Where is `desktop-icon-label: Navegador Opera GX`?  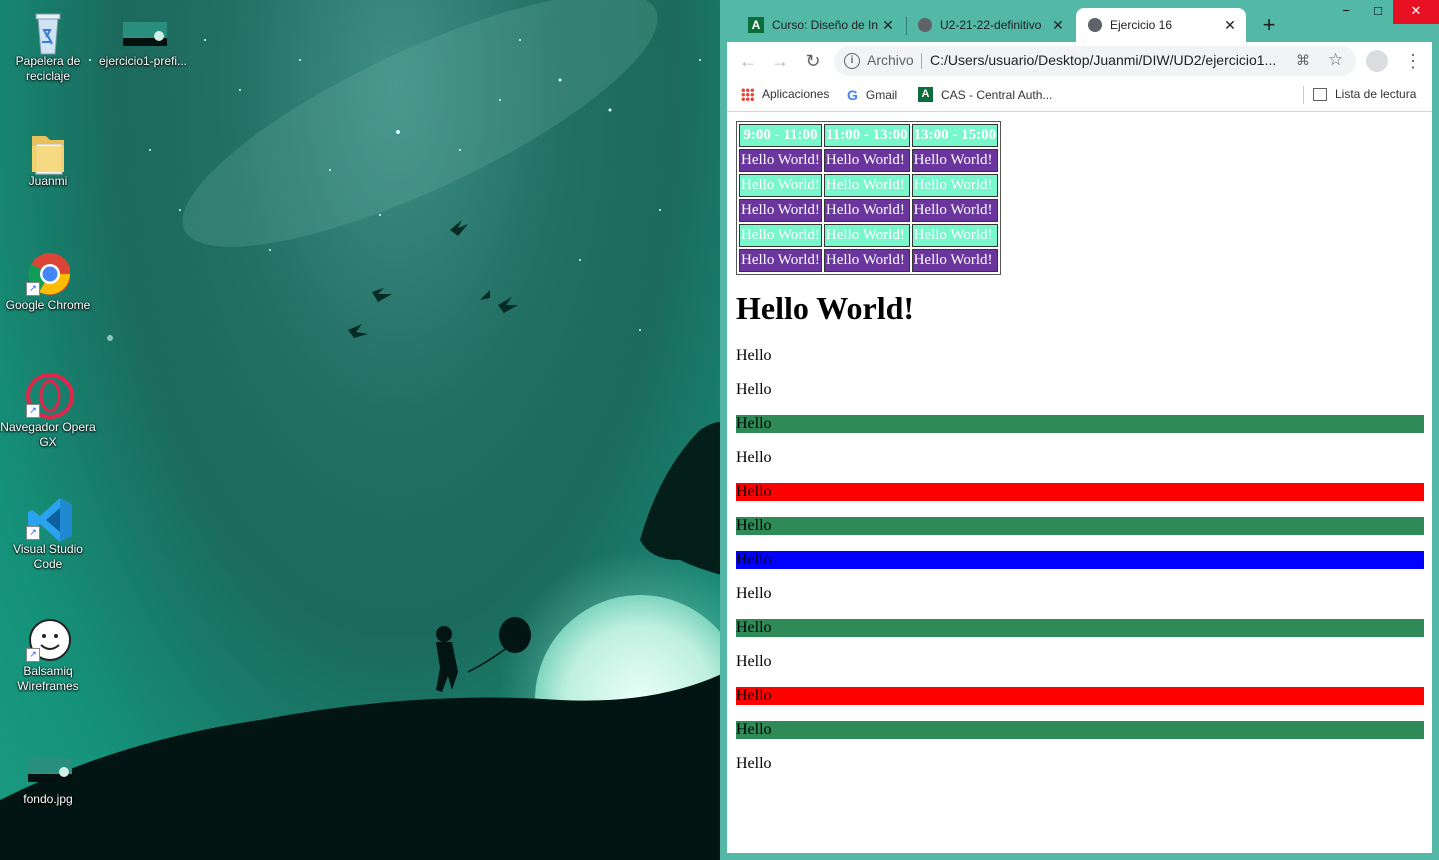
desktop-icon-label: Navegador Opera GX is located at coordinates (48, 434).